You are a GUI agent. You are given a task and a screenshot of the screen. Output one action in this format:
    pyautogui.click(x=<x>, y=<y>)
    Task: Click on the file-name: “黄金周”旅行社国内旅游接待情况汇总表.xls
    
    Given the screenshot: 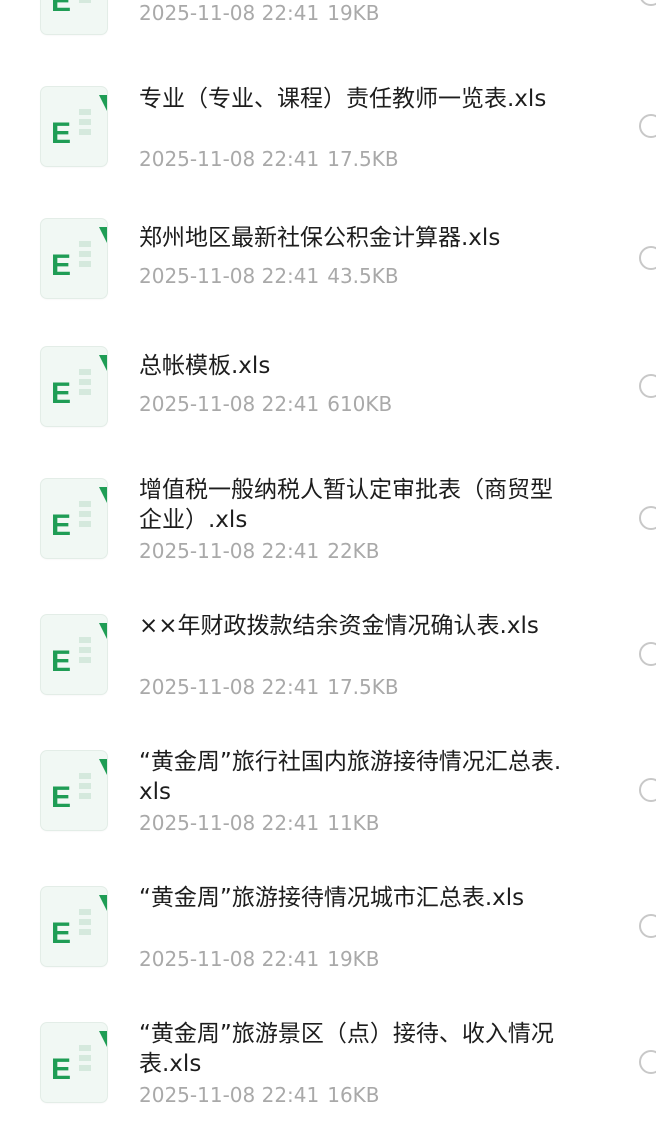 What is the action you would take?
    pyautogui.click(x=350, y=777)
    